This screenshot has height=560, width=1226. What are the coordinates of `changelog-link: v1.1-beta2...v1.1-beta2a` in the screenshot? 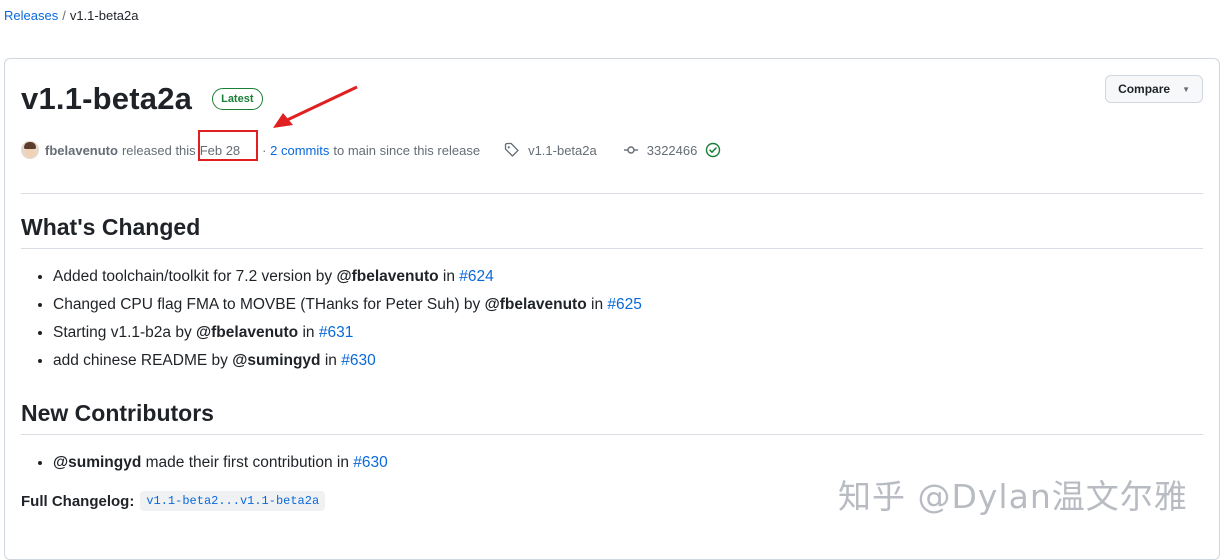 It's located at (233, 501).